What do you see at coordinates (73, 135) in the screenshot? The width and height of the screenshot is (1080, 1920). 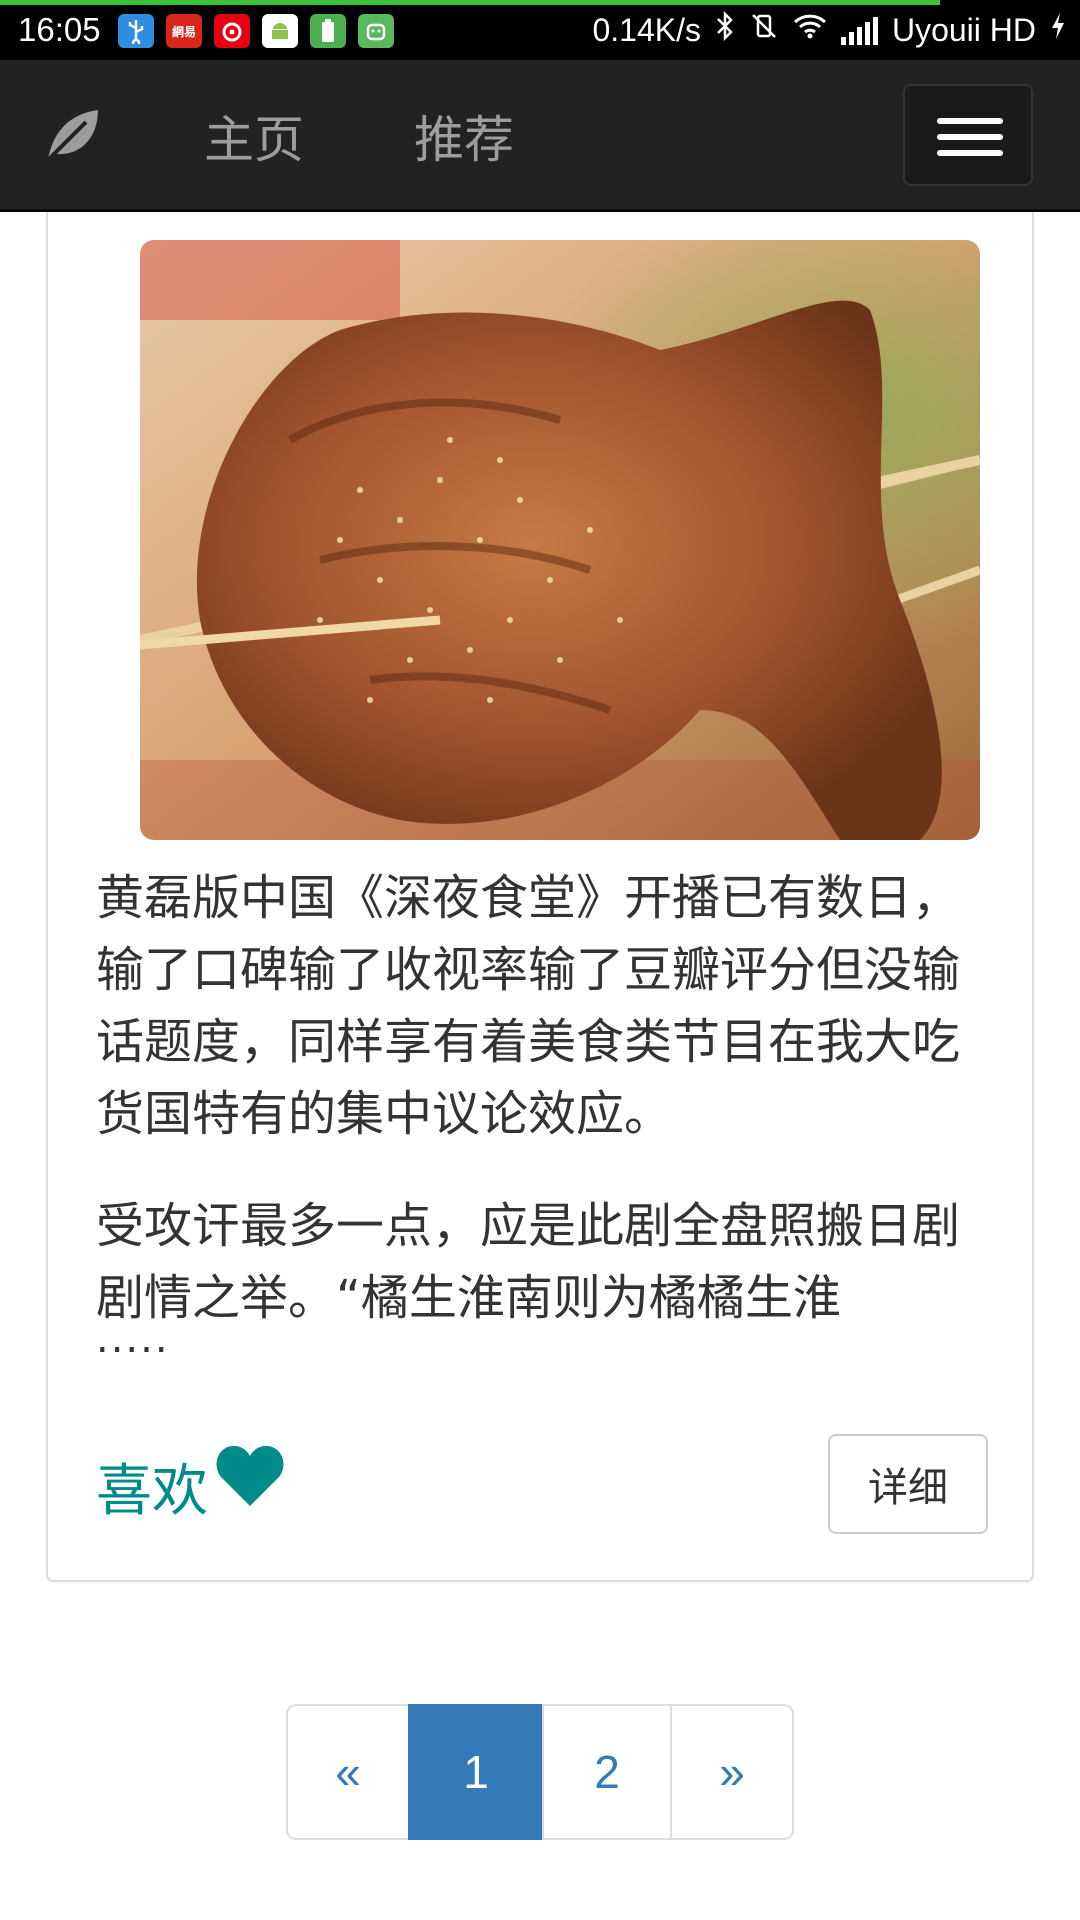 I see `leaf-icon` at bounding box center [73, 135].